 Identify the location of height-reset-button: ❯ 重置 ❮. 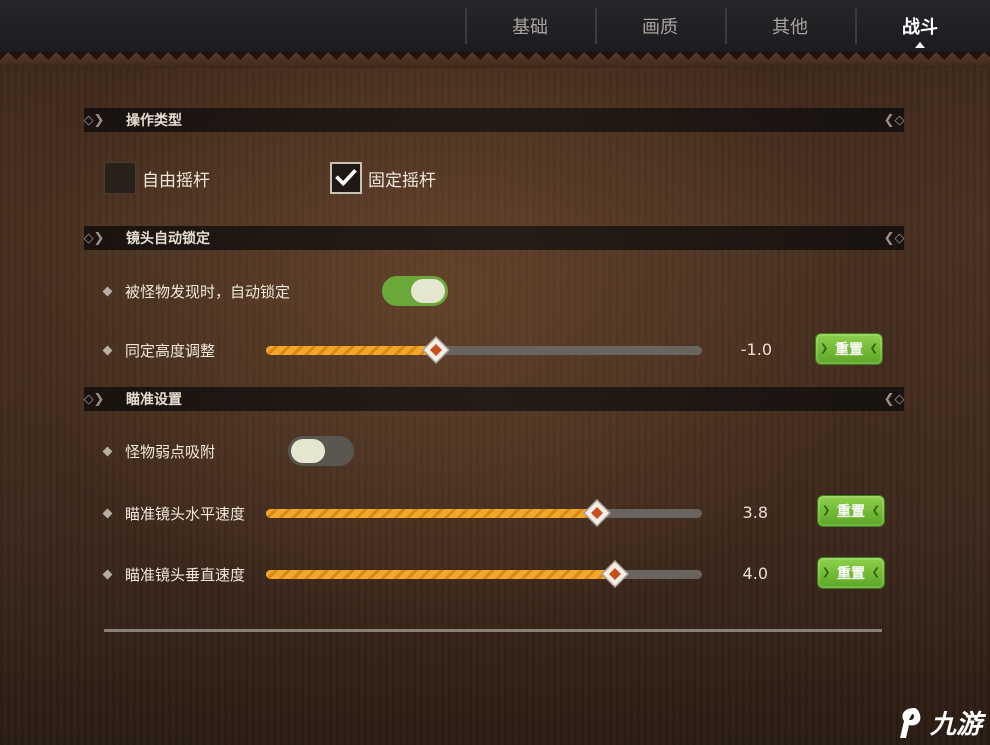
(849, 349).